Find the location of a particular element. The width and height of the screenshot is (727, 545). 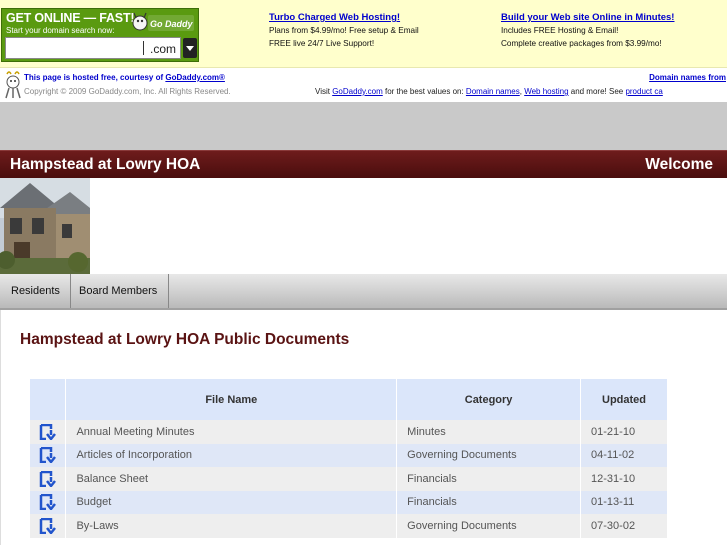

visit-mid: for the best values on: is located at coordinates (424, 91).